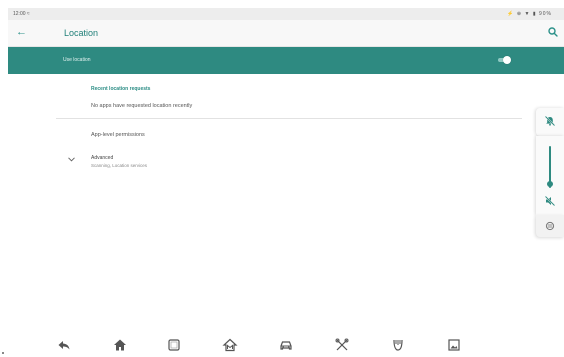  What do you see at coordinates (230, 345) in the screenshot?
I see `dealer-home-icon` at bounding box center [230, 345].